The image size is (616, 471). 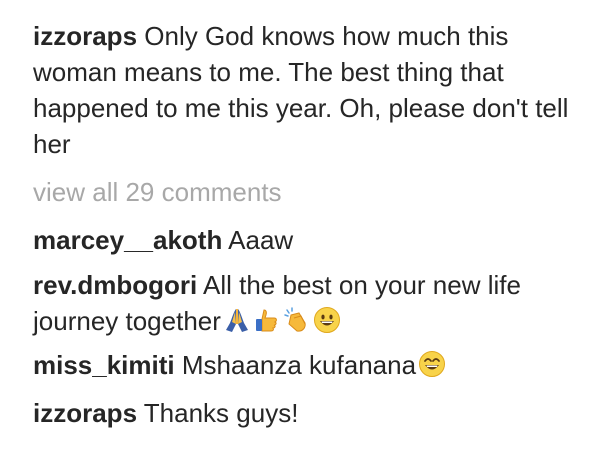 What do you see at coordinates (127, 240) in the screenshot?
I see `comment-username: marcey__akoth` at bounding box center [127, 240].